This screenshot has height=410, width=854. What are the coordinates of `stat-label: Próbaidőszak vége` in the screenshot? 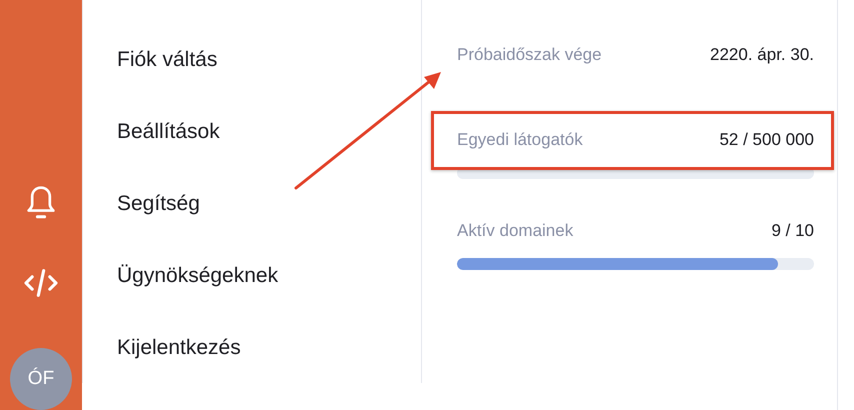 It's located at (529, 55).